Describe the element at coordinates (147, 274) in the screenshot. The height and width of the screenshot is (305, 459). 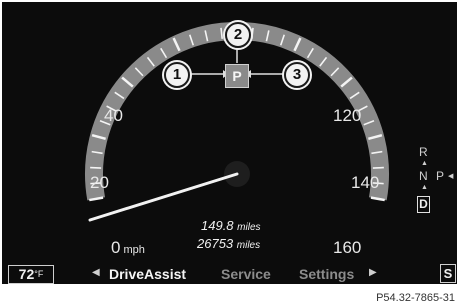
I see `menu-driveassist: DriveAssist` at that location.